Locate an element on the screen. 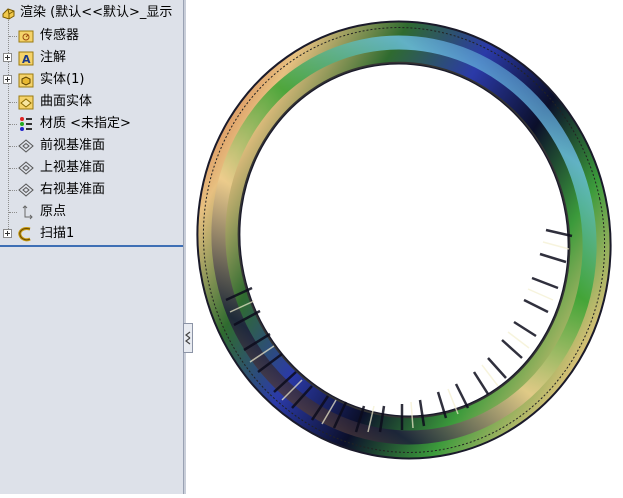 This screenshot has width=623, height=498. tree-item-label: 材质 <未指定> is located at coordinates (85, 123).